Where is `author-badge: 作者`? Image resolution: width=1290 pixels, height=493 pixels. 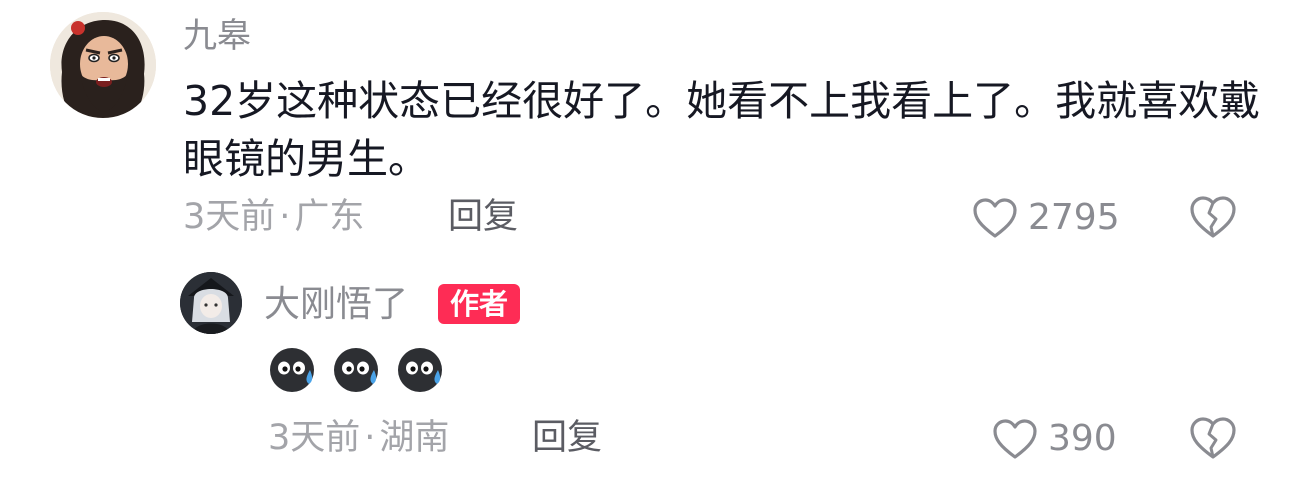 author-badge: 作者 is located at coordinates (479, 304).